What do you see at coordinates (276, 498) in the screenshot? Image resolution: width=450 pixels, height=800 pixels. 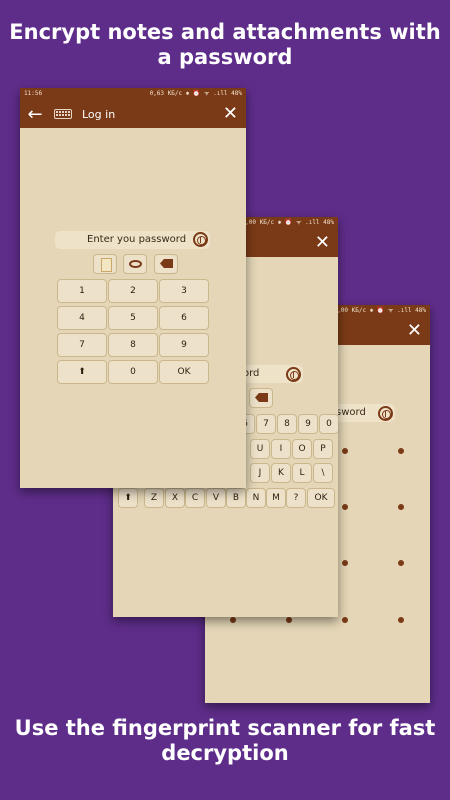 I see `key-m: M` at bounding box center [276, 498].